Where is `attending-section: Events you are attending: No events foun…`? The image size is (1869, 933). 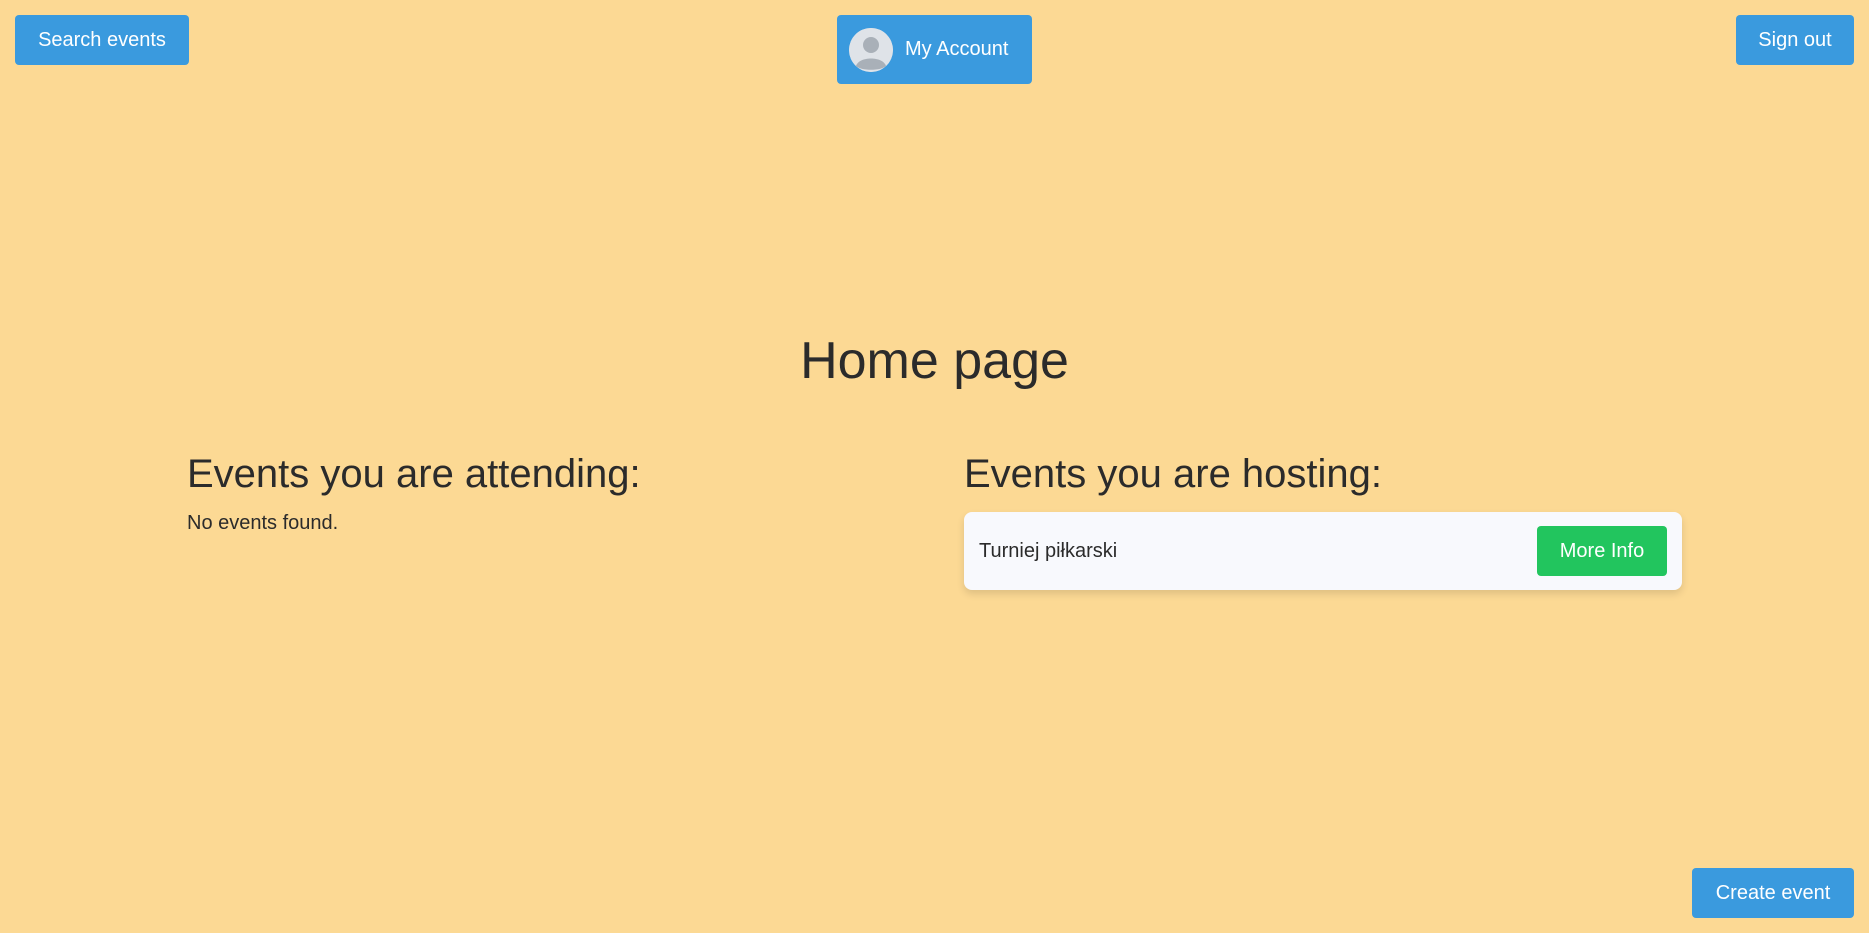 attending-section: Events you are attending: No events foun… is located at coordinates (547, 492).